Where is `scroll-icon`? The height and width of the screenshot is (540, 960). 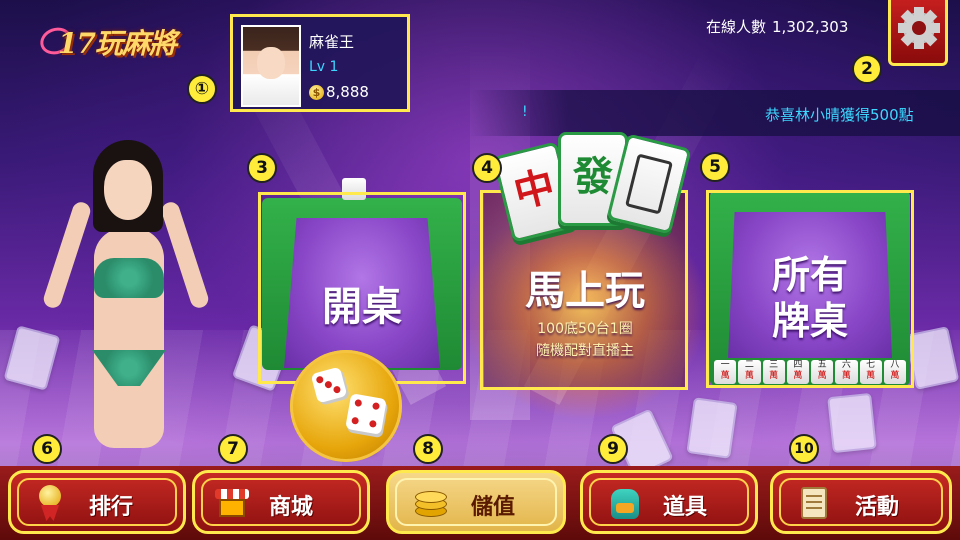
scroll-icon is located at coordinates (814, 502).